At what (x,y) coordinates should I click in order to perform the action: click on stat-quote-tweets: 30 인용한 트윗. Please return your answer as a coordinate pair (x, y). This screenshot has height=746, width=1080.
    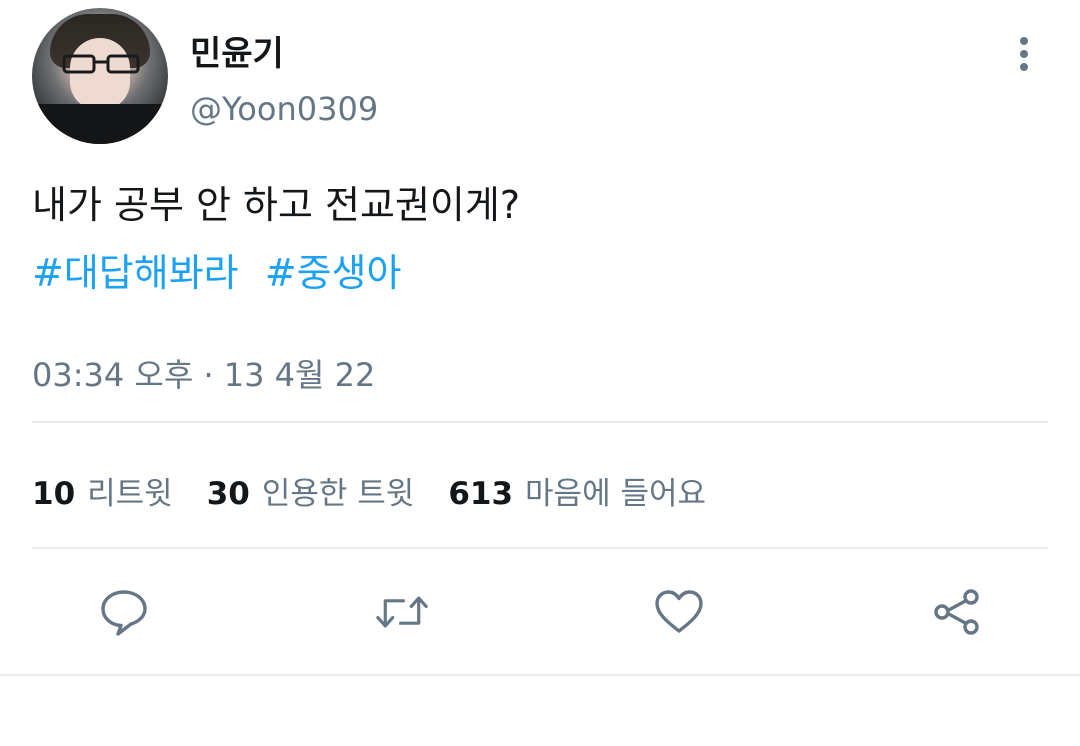
    Looking at the image, I should click on (311, 490).